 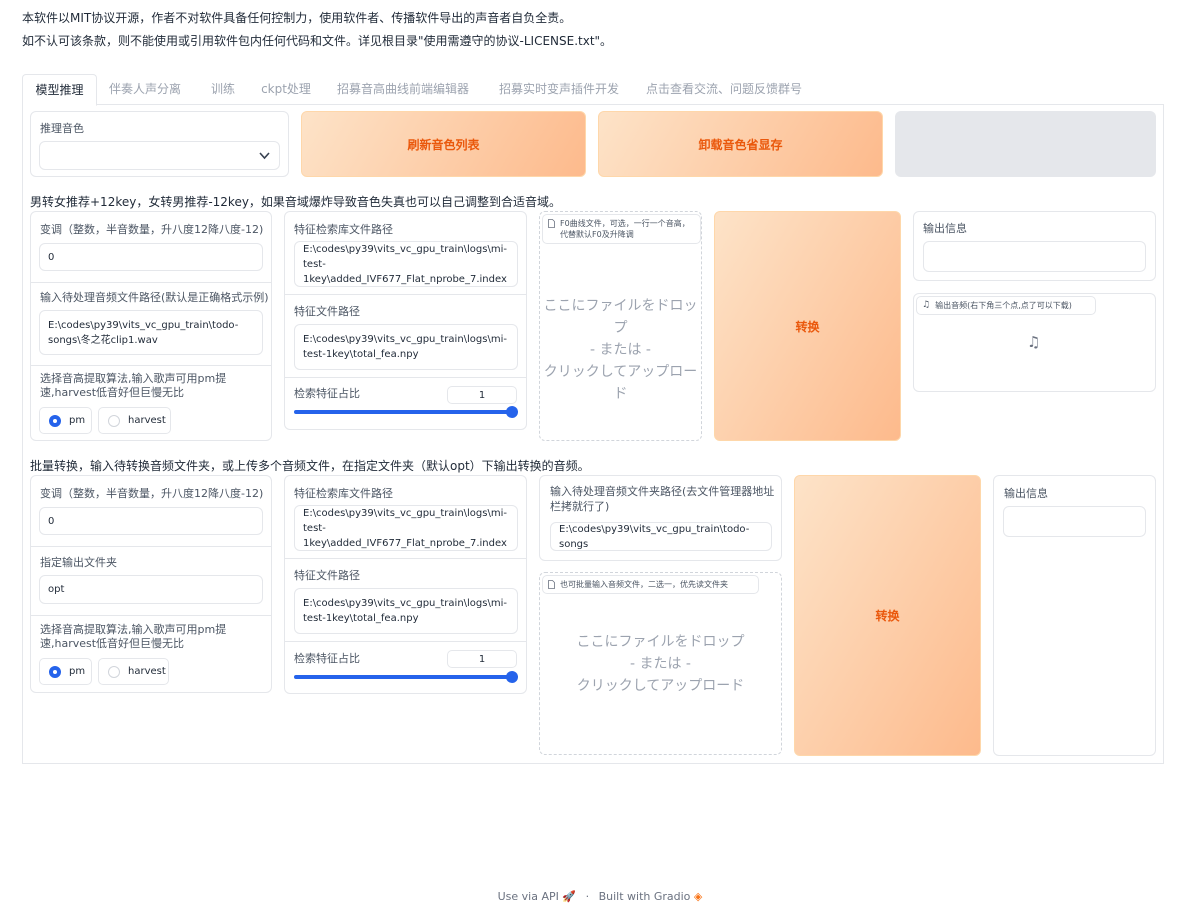 What do you see at coordinates (327, 311) in the screenshot?
I see `single-npy-label: 特征文件路径` at bounding box center [327, 311].